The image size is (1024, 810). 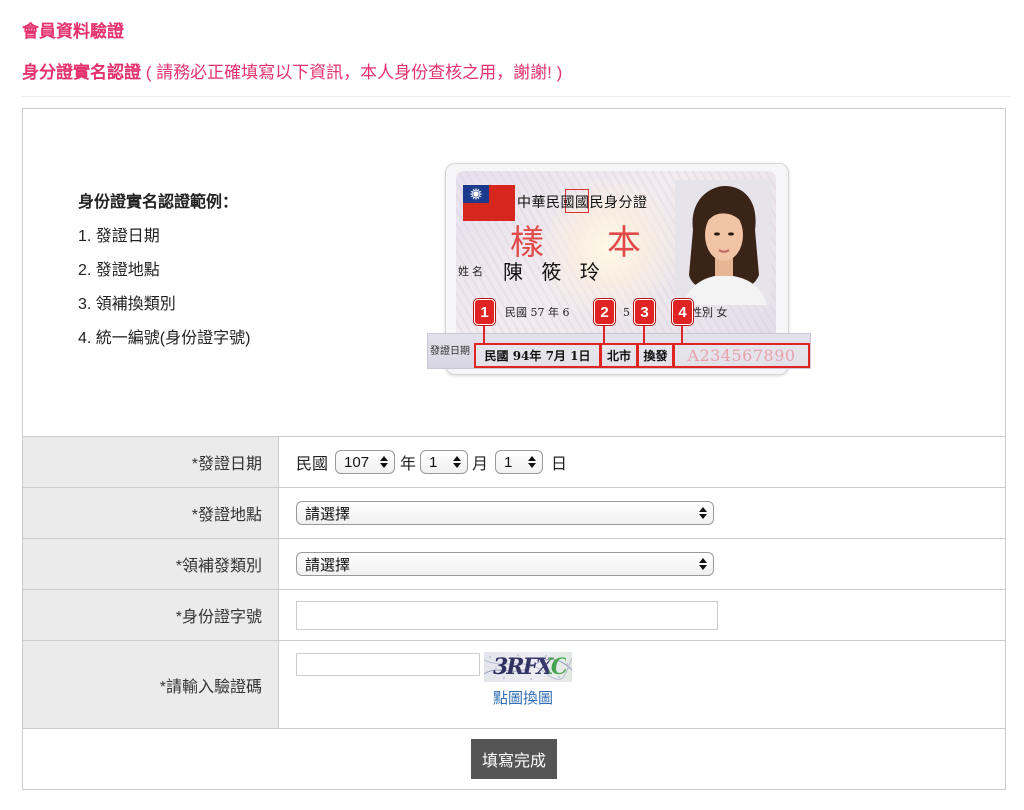 I want to click on year-unit: 年, so click(x=408, y=464).